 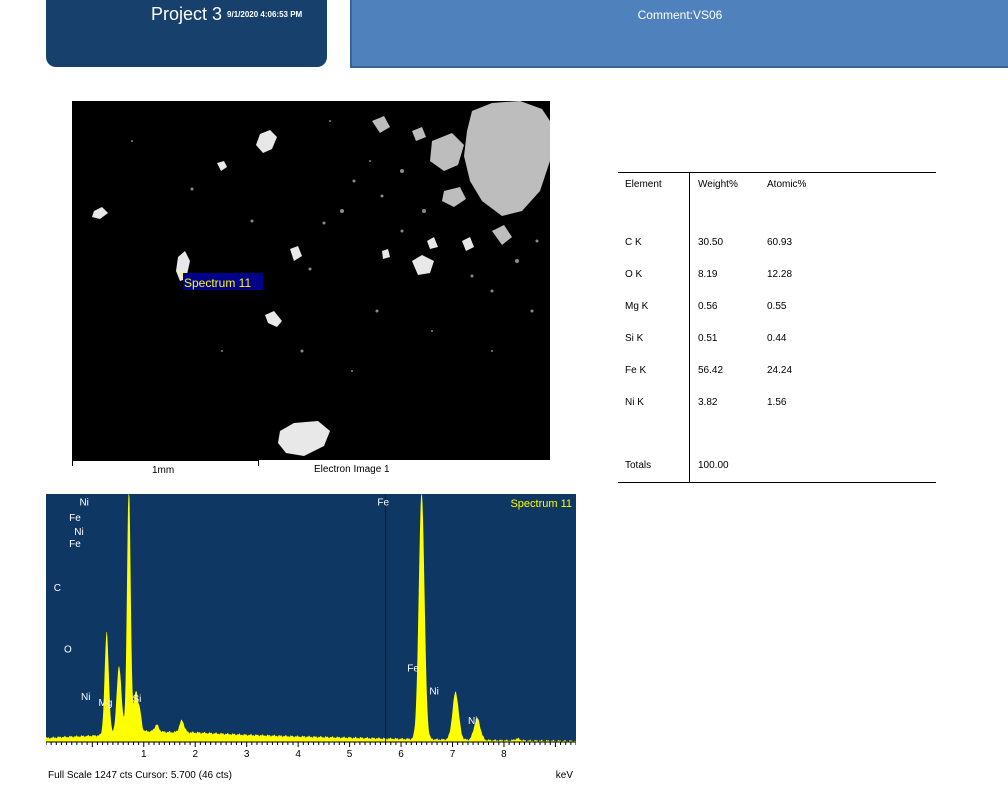 What do you see at coordinates (186, 33) in the screenshot?
I see `project-header: Project 3 9/1/2020 4:06:53 PM` at bounding box center [186, 33].